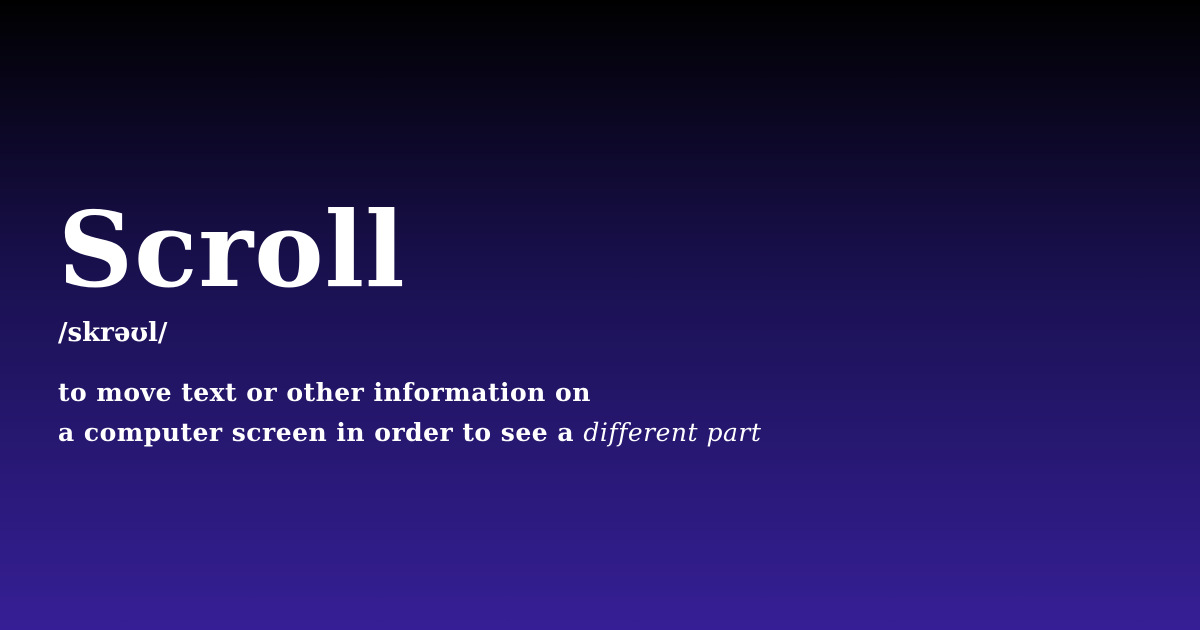 This screenshot has height=630, width=1200. Describe the element at coordinates (316, 432) in the screenshot. I see `definition-line-2-text: a computer screen in order to see a` at that location.